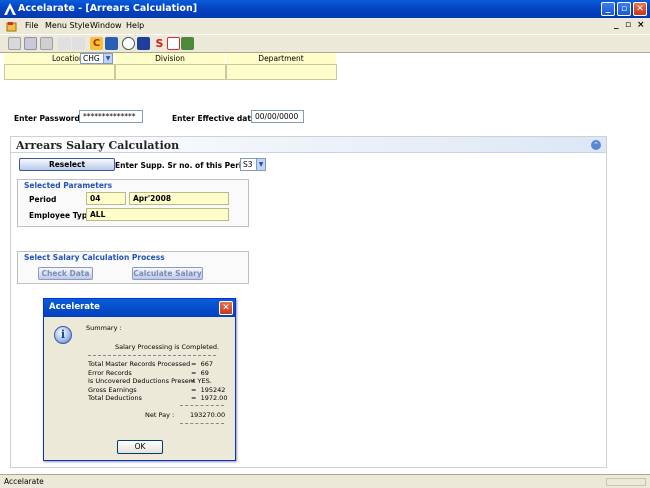 This screenshot has height=488, width=650. What do you see at coordinates (167, 273) in the screenshot?
I see `calculate-salary-button: Calculate Salary` at bounding box center [167, 273].